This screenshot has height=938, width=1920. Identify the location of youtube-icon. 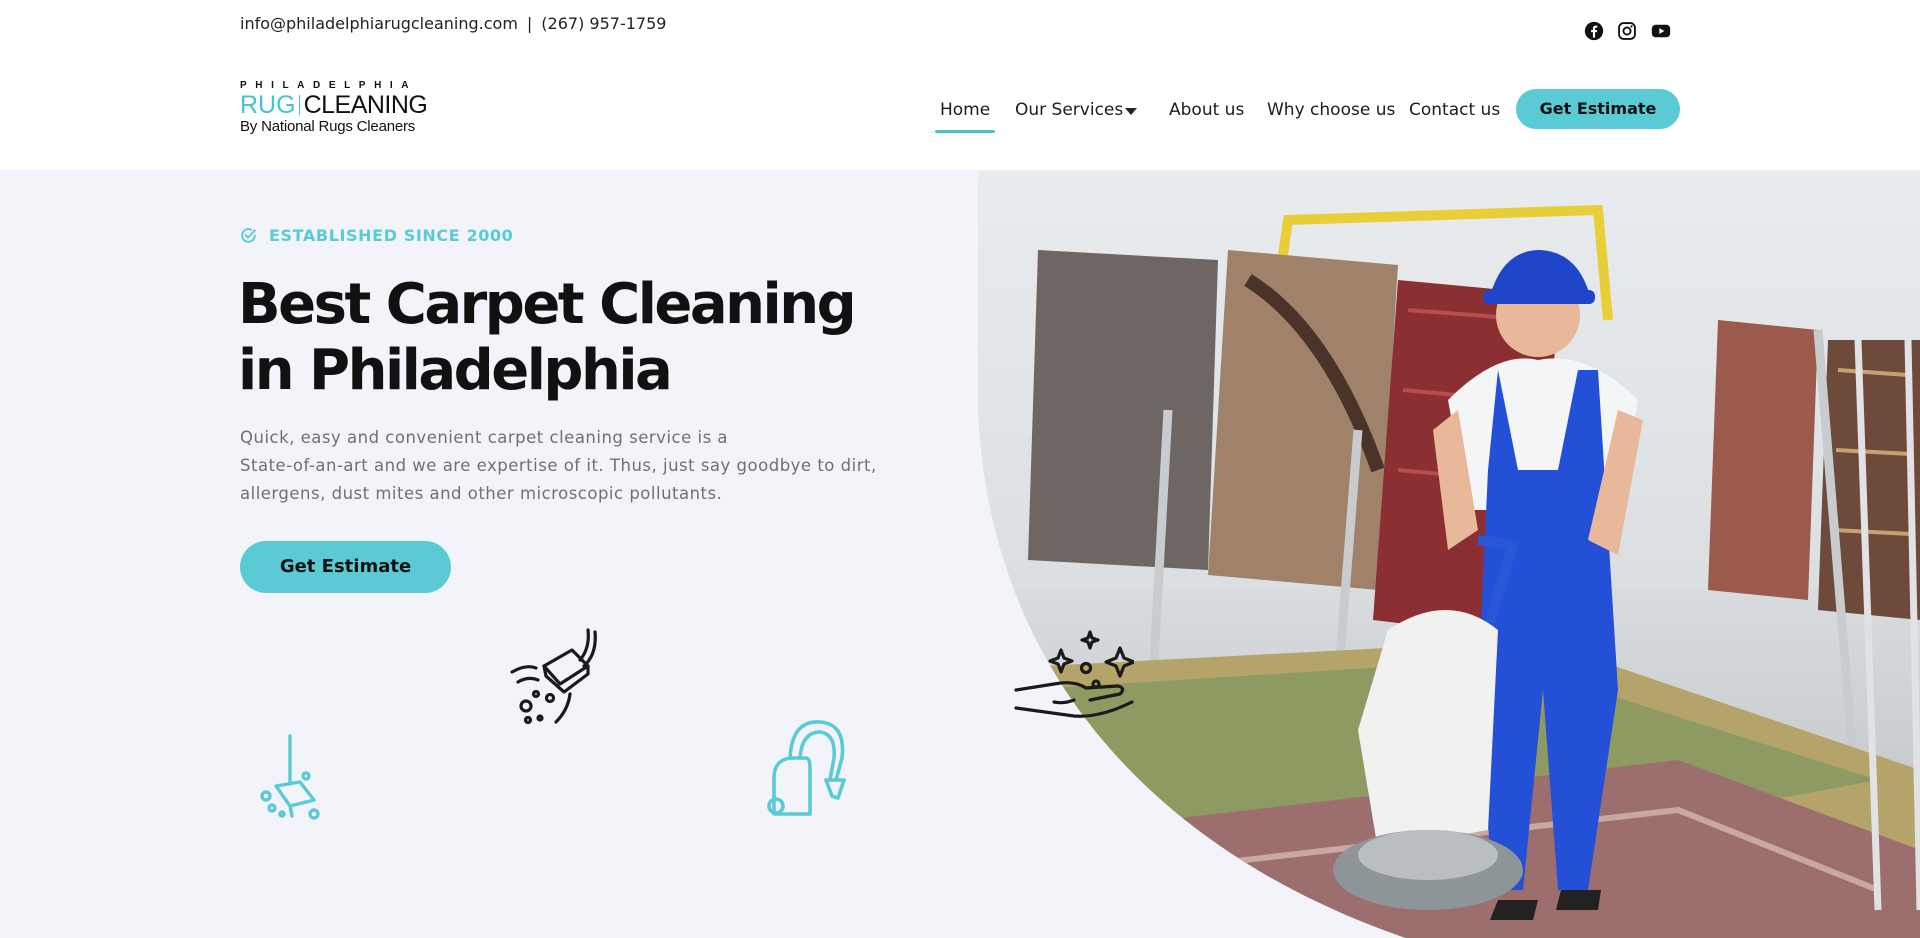
(1661, 31).